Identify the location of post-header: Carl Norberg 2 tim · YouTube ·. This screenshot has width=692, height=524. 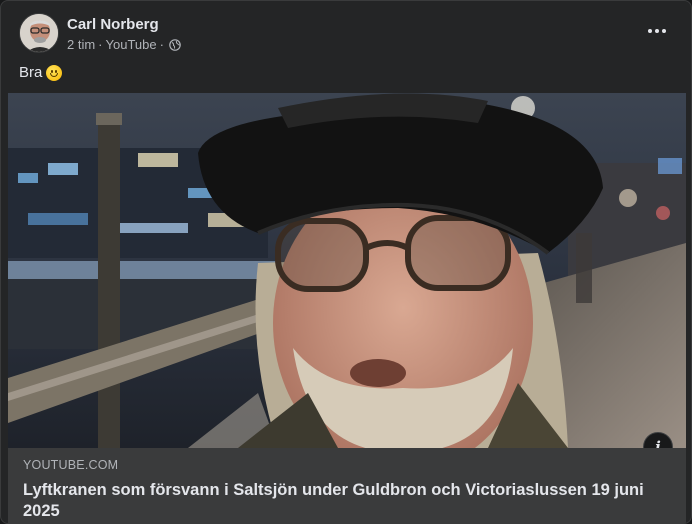
(349, 34).